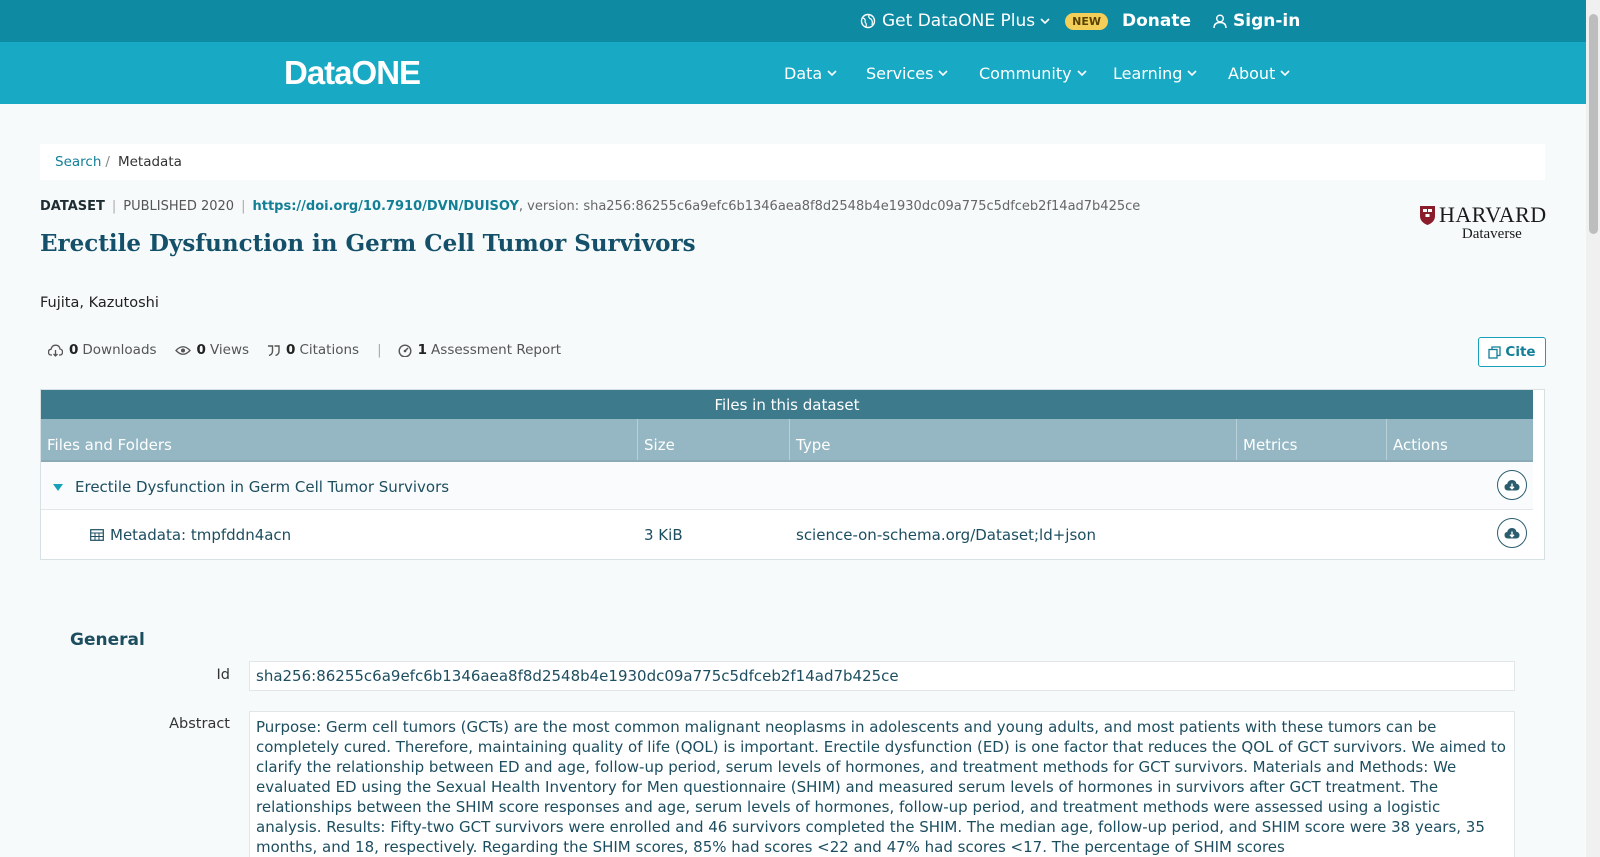 Image resolution: width=1600 pixels, height=857 pixels. What do you see at coordinates (792, 162) in the screenshot?
I see `breadcrumb: Search / Metadata` at bounding box center [792, 162].